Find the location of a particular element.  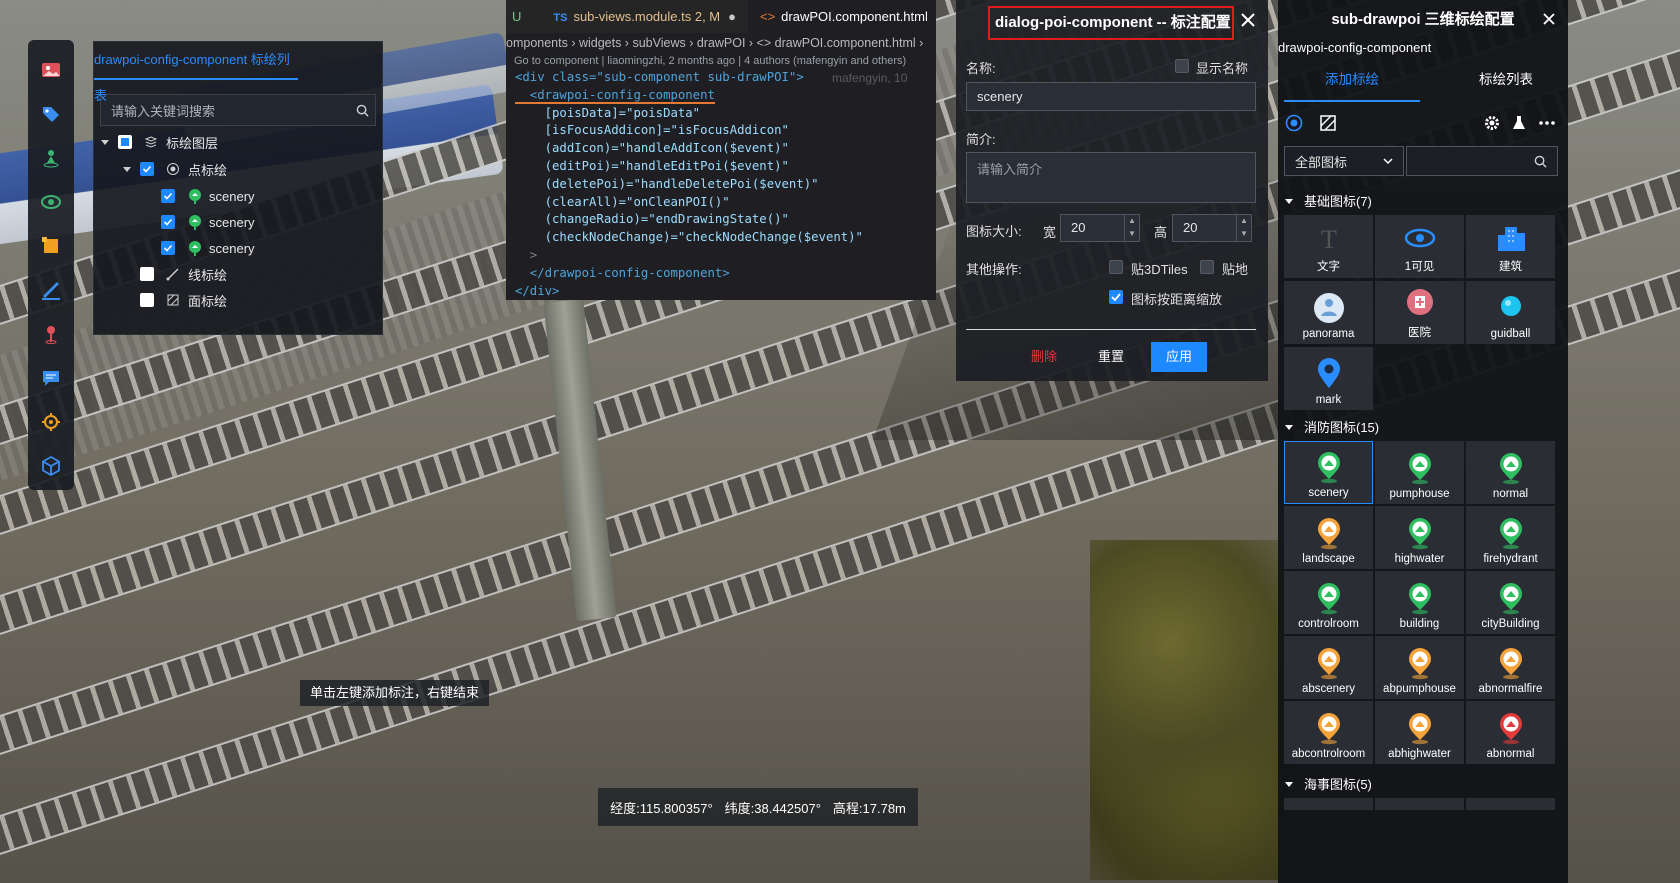

icon-cell: scenery is located at coordinates (1328, 472).